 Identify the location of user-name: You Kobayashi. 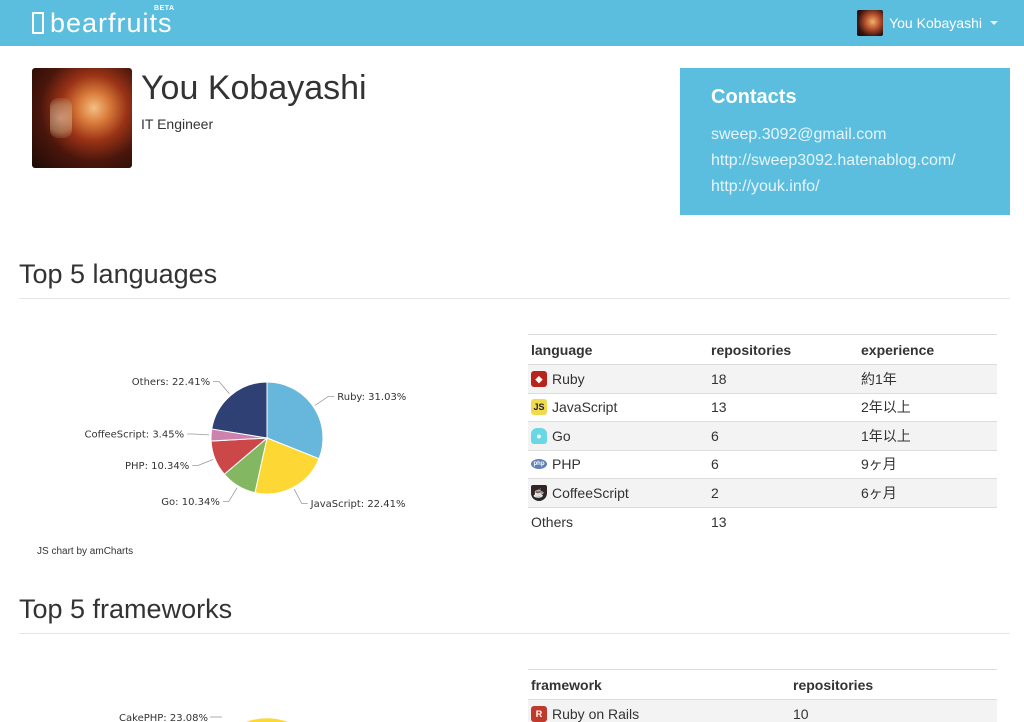
(935, 23).